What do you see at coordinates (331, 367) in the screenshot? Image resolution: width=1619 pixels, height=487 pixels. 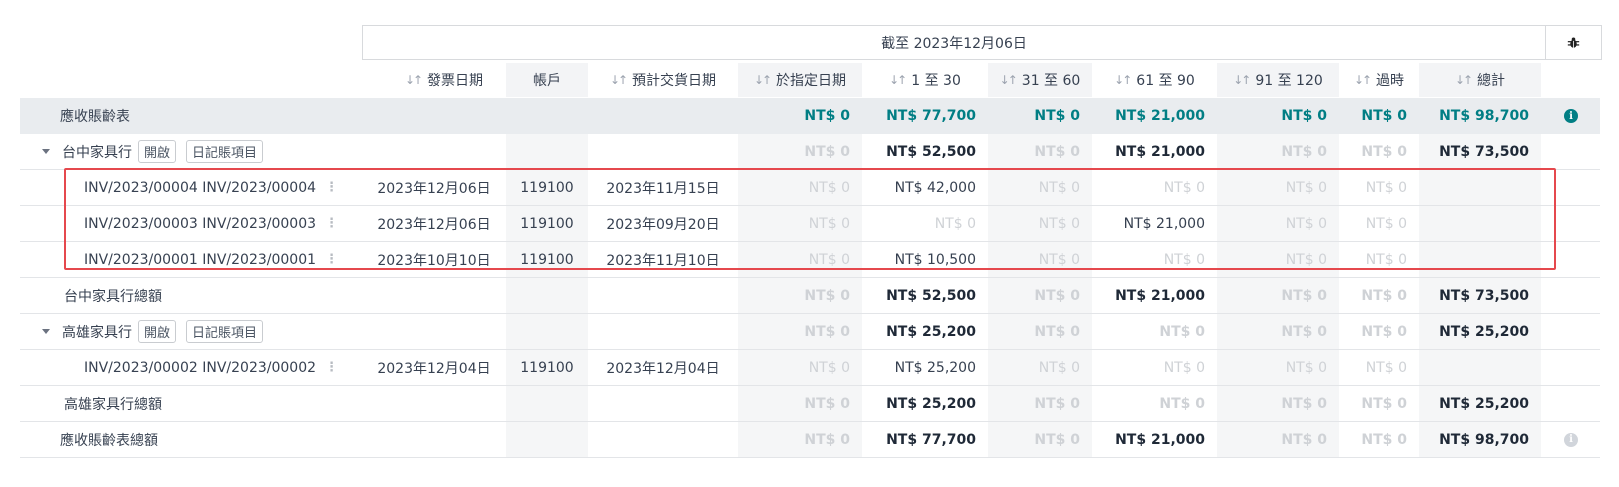 I see `kebab-menu-icon: ⋮` at bounding box center [331, 367].